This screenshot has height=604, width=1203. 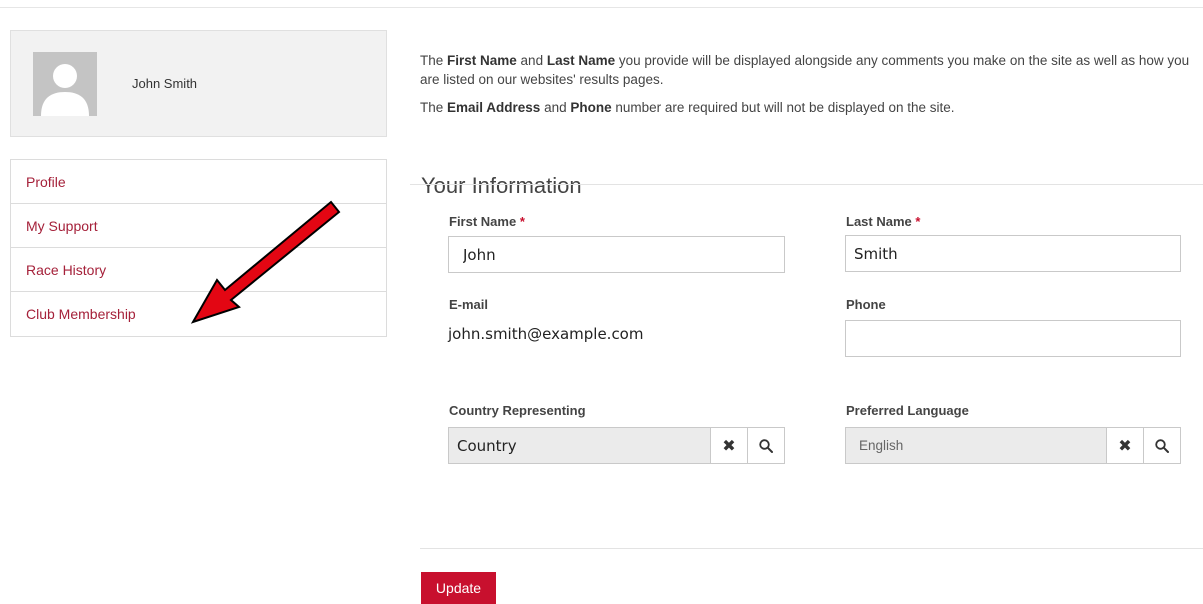 What do you see at coordinates (811, 548) in the screenshot?
I see `form-footer-divider` at bounding box center [811, 548].